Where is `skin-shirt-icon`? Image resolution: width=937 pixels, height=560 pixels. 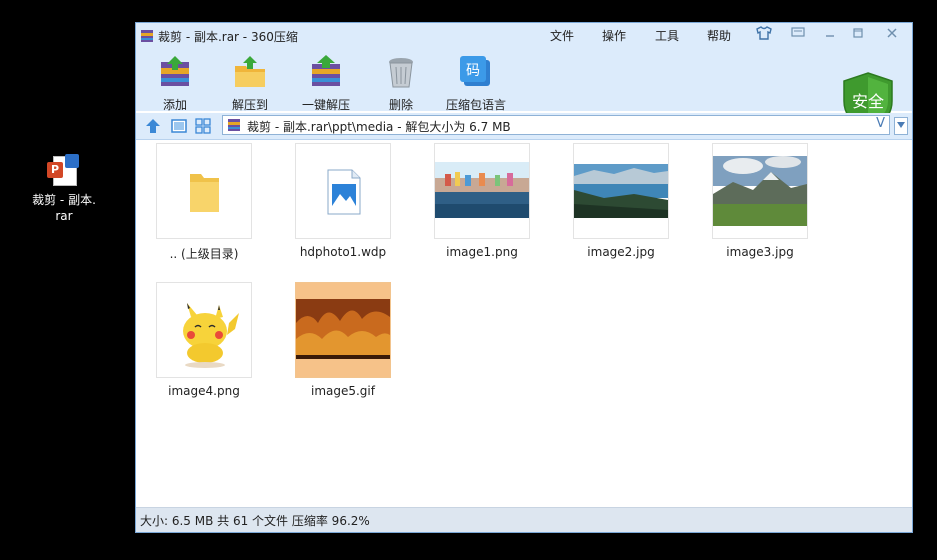
skin-shirt-icon is located at coordinates (764, 35).